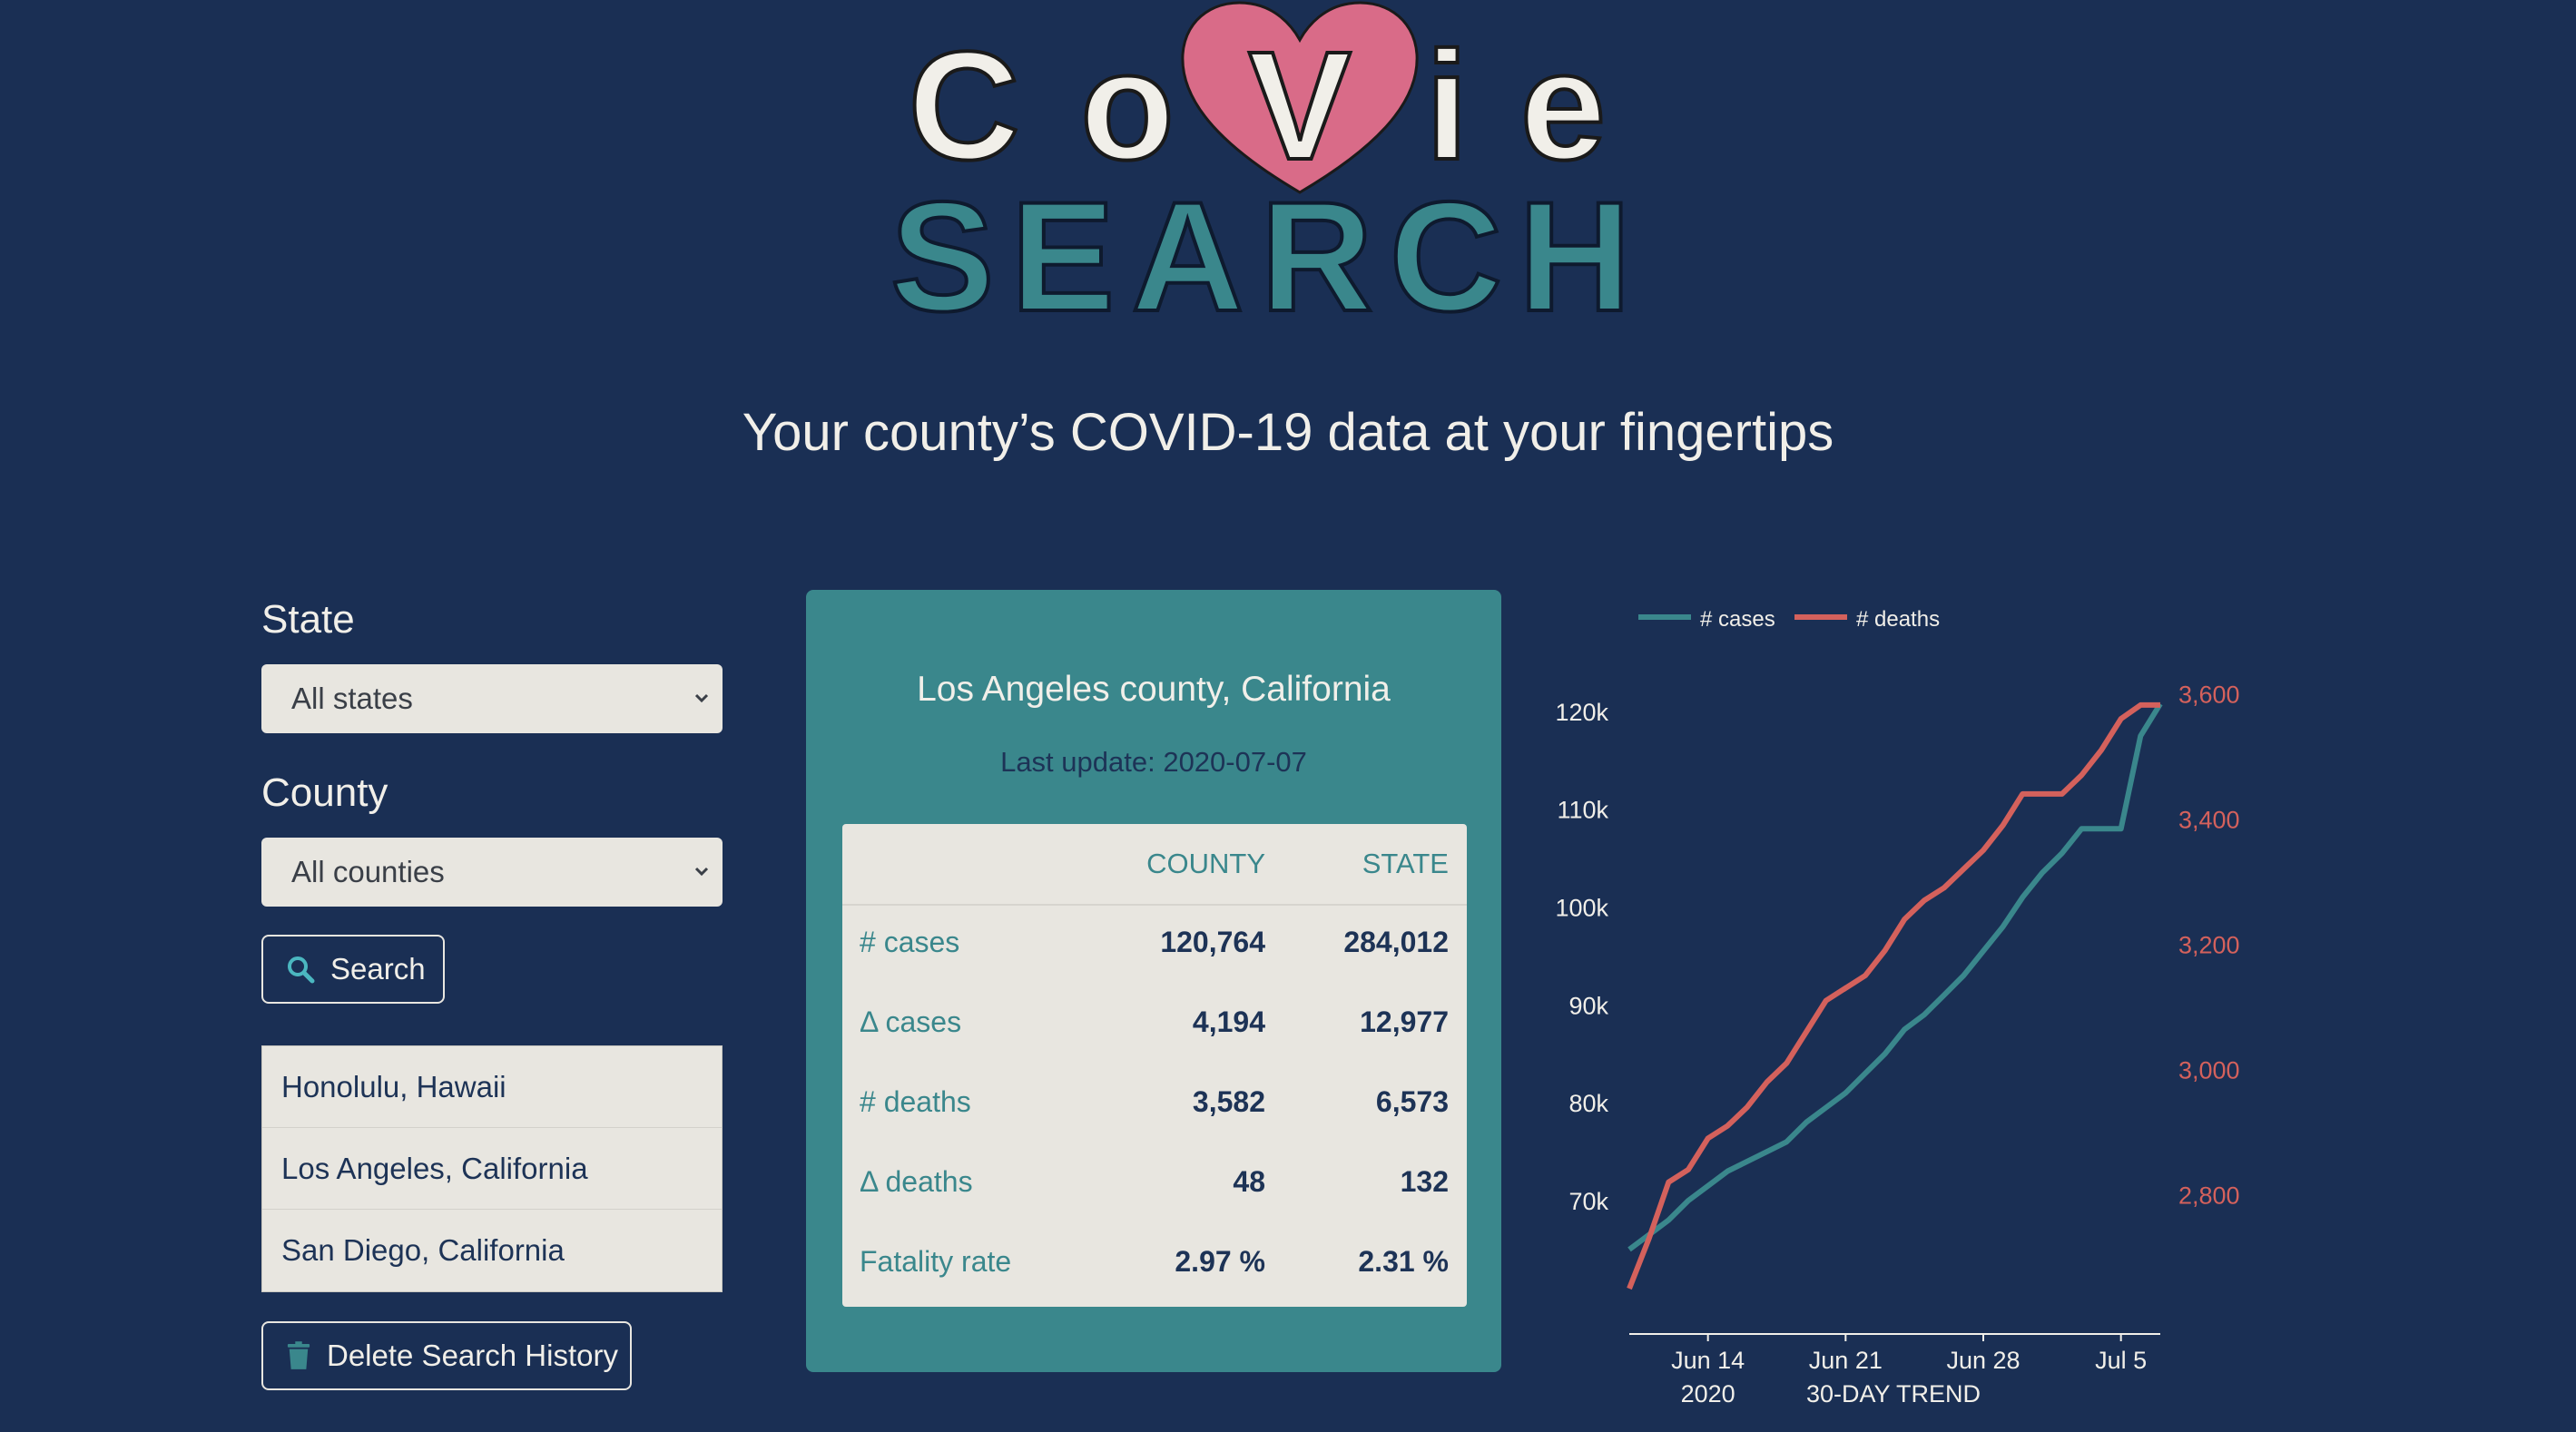  I want to click on right-axis: 2,800 3,000 3,200 3,400 3,600, so click(2209, 946).